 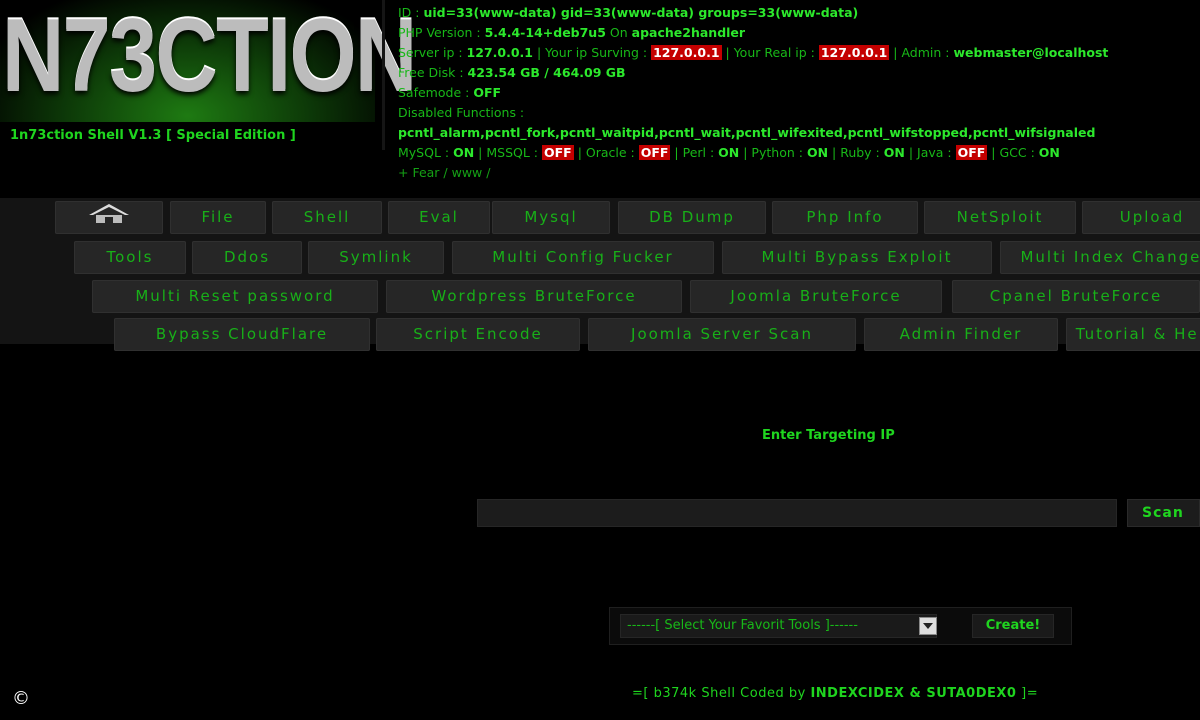 I want to click on safemode-line: Safemode : OFF, so click(x=450, y=92).